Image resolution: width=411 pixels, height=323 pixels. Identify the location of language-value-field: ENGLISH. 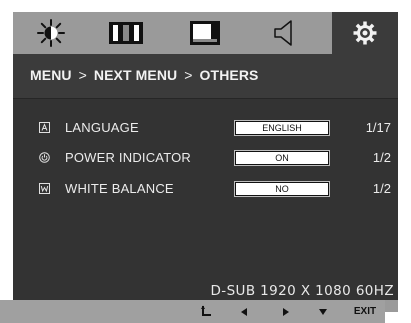
(282, 128).